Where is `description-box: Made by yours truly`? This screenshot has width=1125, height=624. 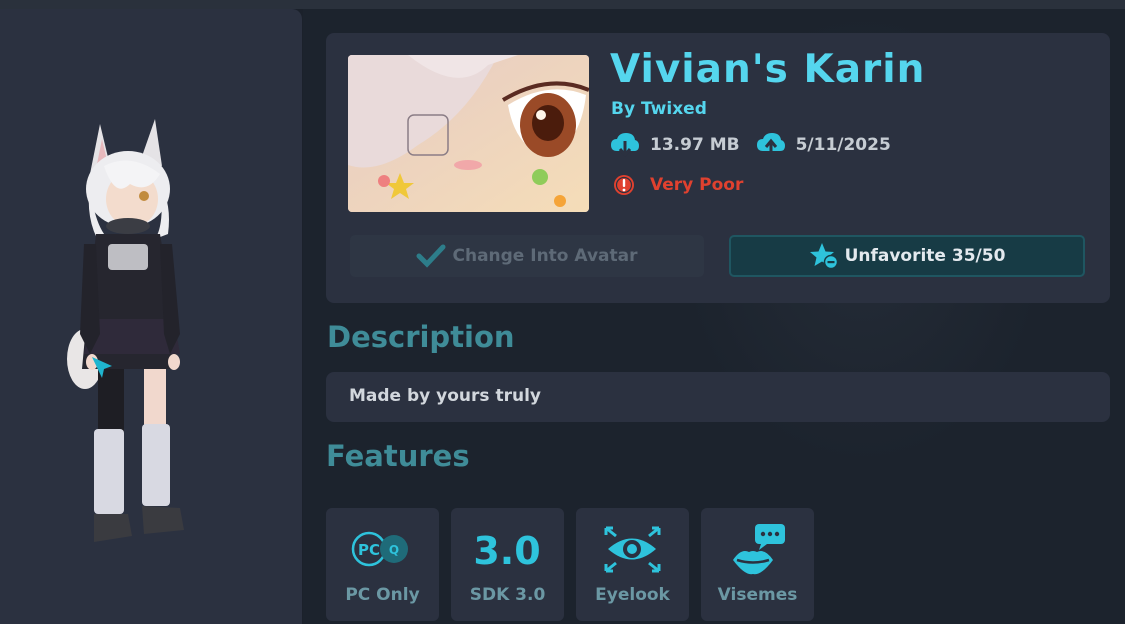 description-box: Made by yours truly is located at coordinates (718, 397).